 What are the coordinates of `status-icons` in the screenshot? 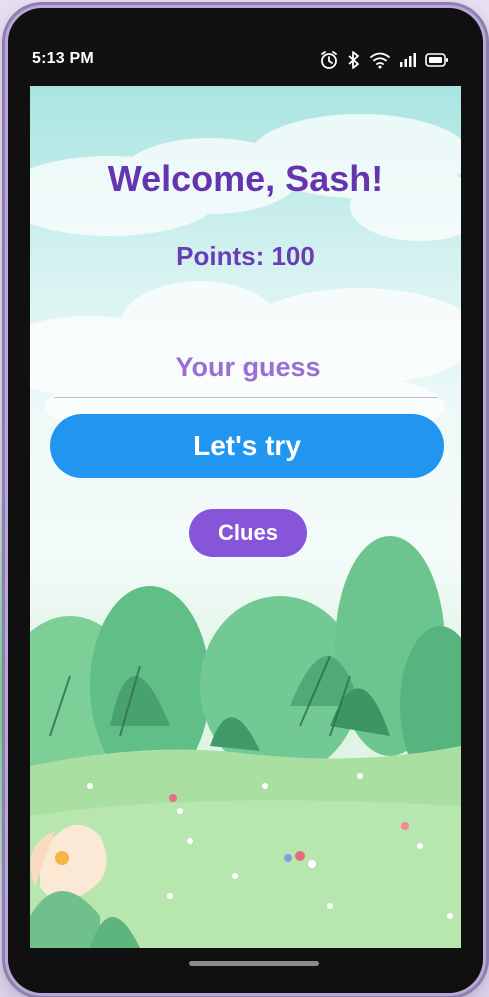 It's located at (384, 60).